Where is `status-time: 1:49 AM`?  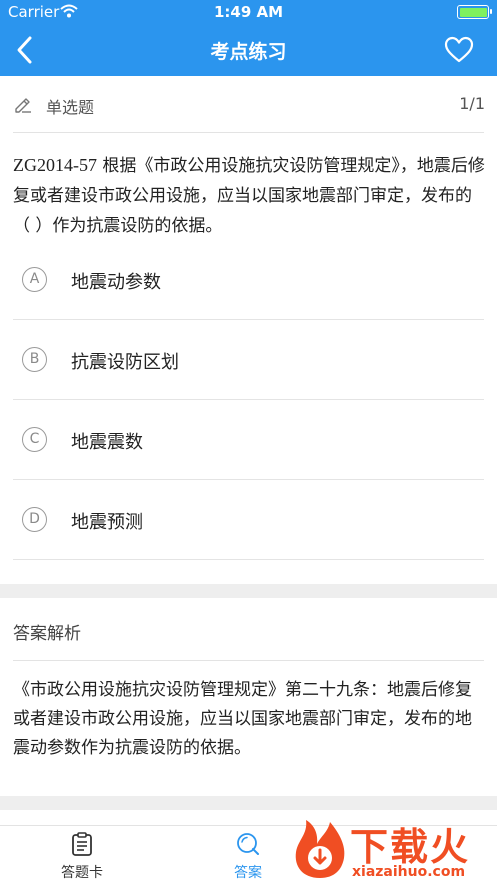
status-time: 1:49 AM is located at coordinates (248, 12).